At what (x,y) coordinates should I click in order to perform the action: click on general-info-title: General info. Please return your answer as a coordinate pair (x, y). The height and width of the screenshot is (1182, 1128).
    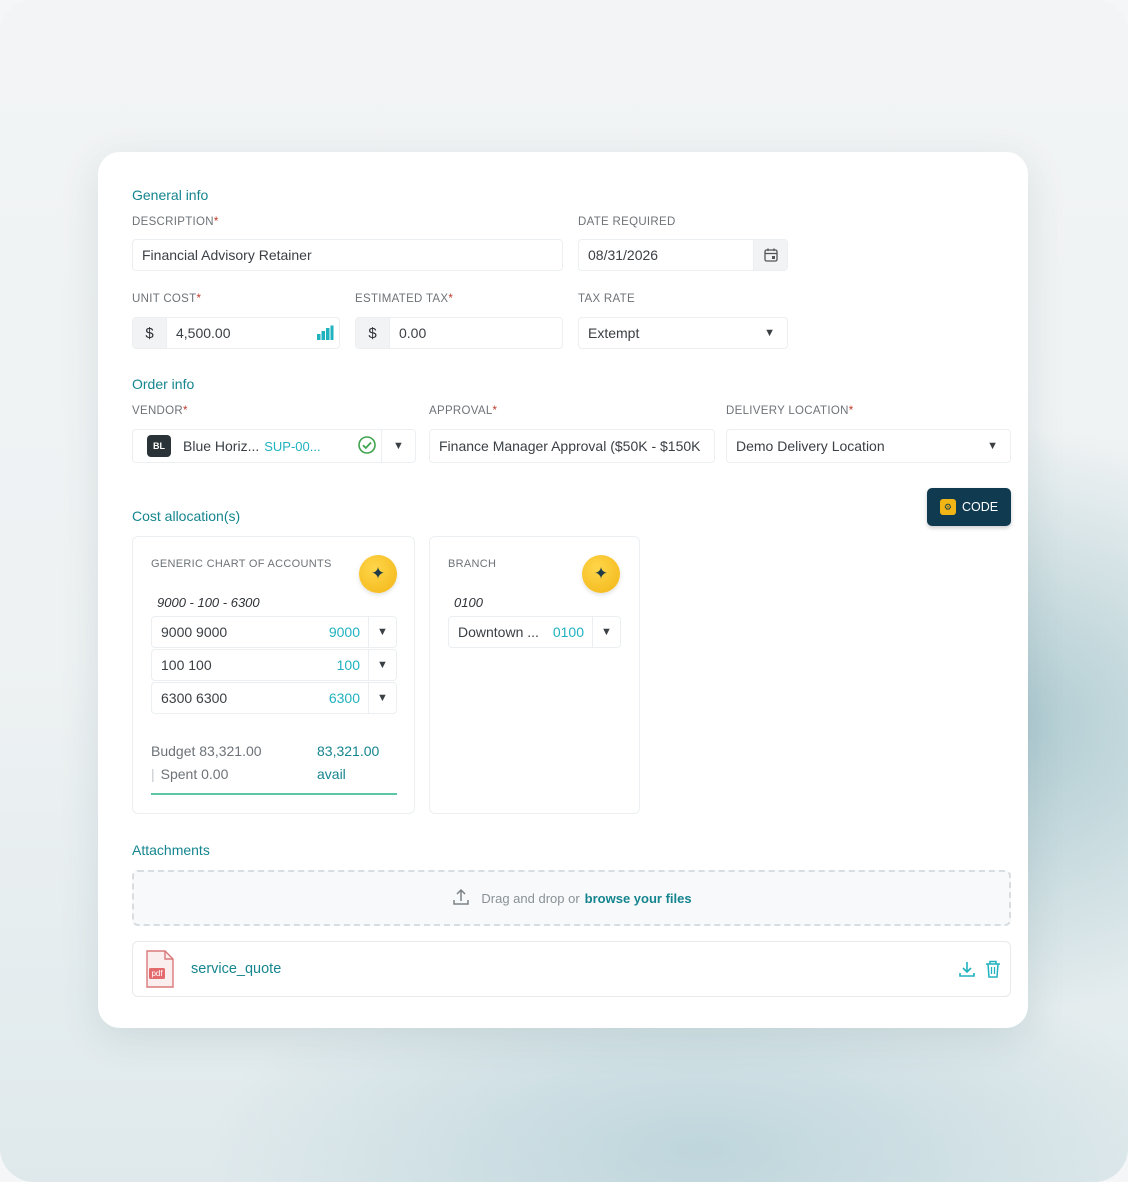
    Looking at the image, I should click on (170, 195).